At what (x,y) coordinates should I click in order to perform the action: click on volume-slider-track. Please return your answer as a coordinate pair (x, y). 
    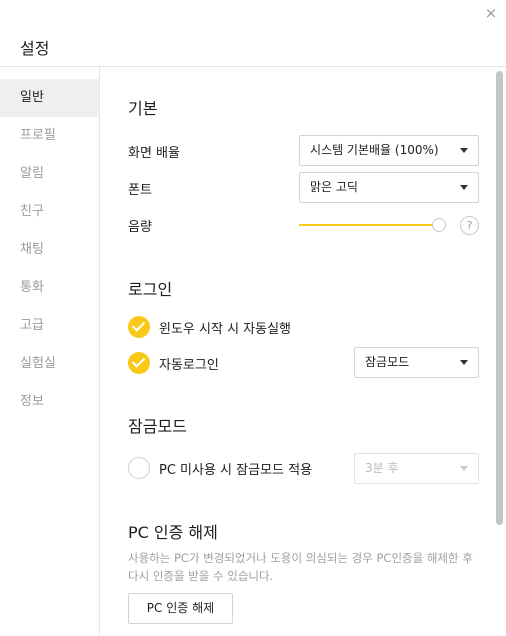
    Looking at the image, I should click on (372, 225).